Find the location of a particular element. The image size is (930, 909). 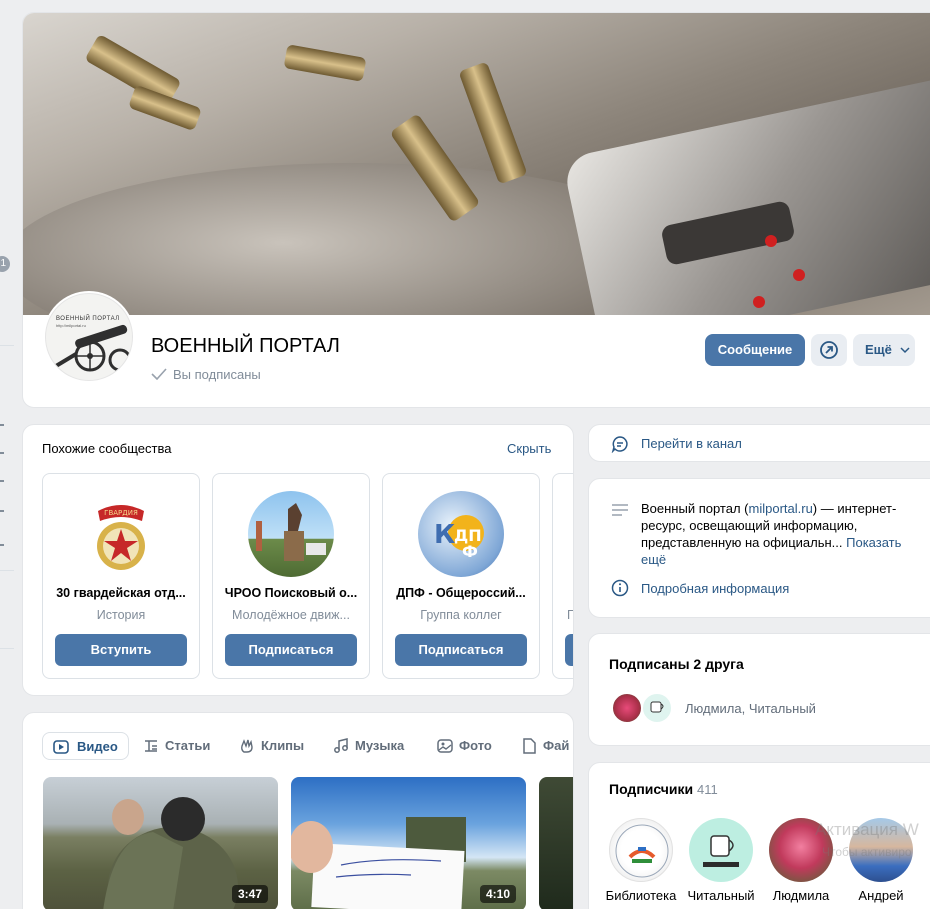

tab-files: Фай is located at coordinates (543, 746).